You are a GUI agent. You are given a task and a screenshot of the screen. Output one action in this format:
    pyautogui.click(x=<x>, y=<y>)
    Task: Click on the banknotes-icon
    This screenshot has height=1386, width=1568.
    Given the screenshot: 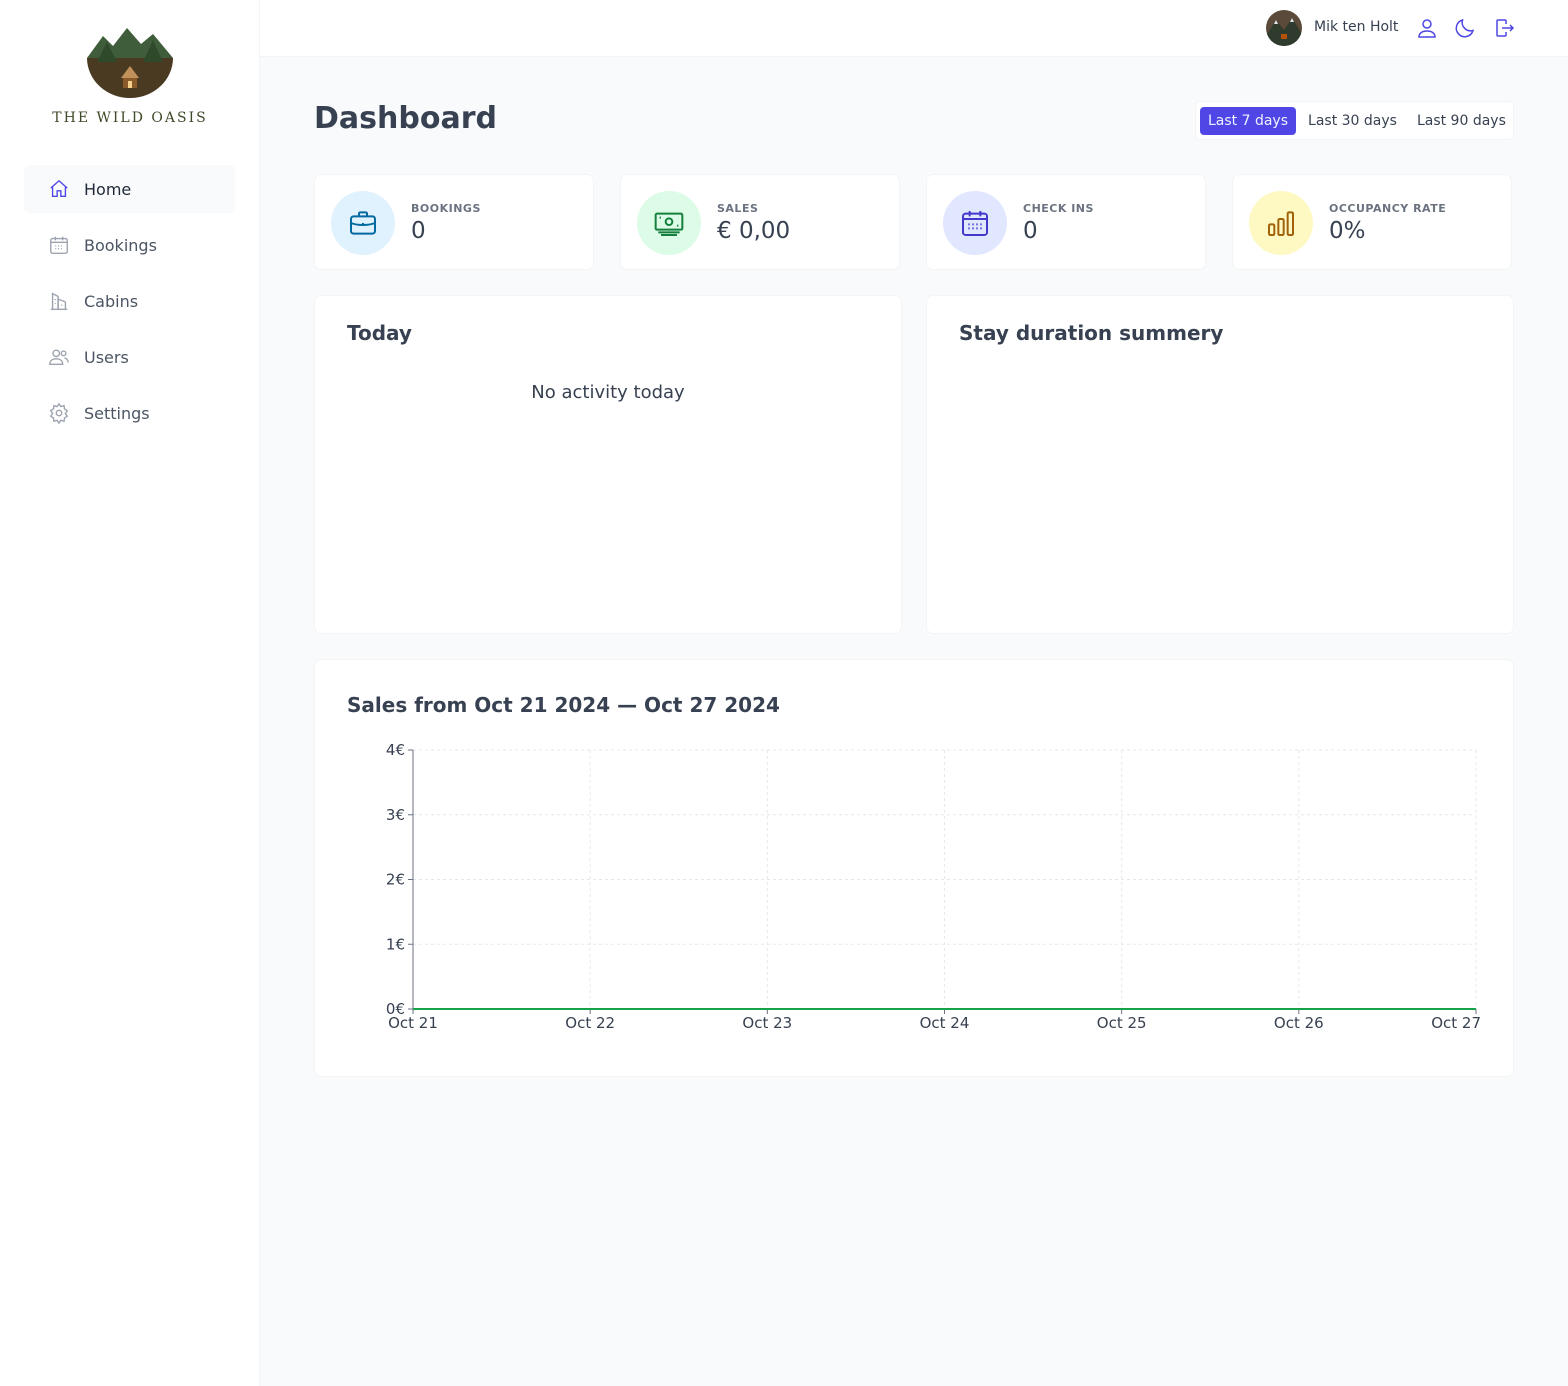 What is the action you would take?
    pyautogui.click(x=669, y=223)
    